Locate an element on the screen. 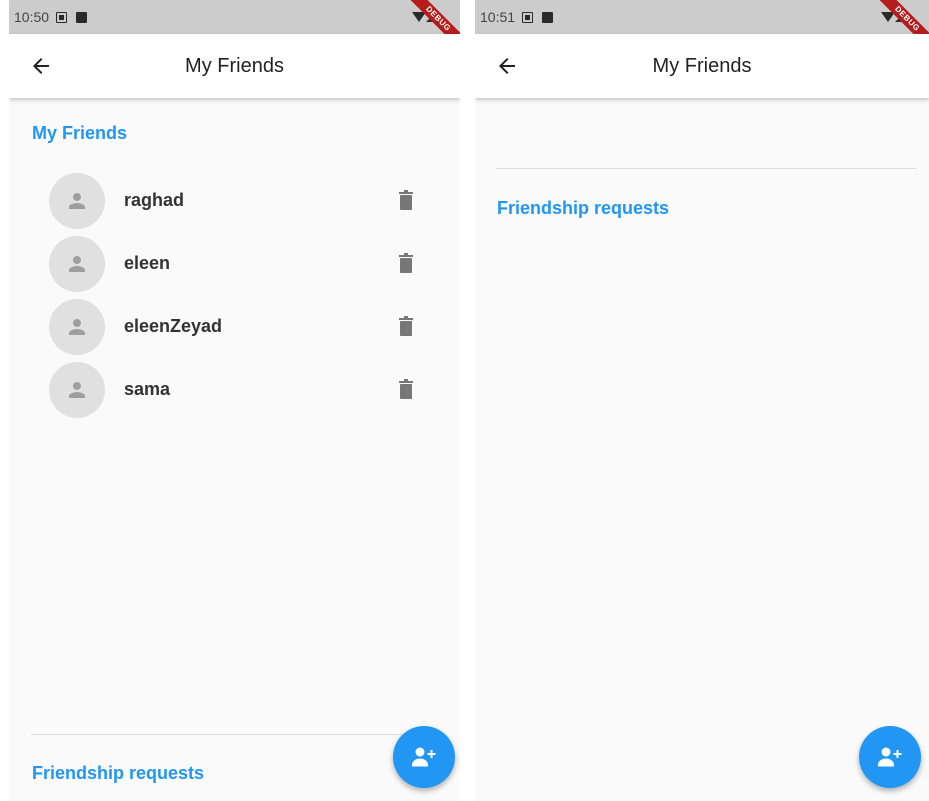  status-bar: 10:50 DEBUG is located at coordinates (234, 26).